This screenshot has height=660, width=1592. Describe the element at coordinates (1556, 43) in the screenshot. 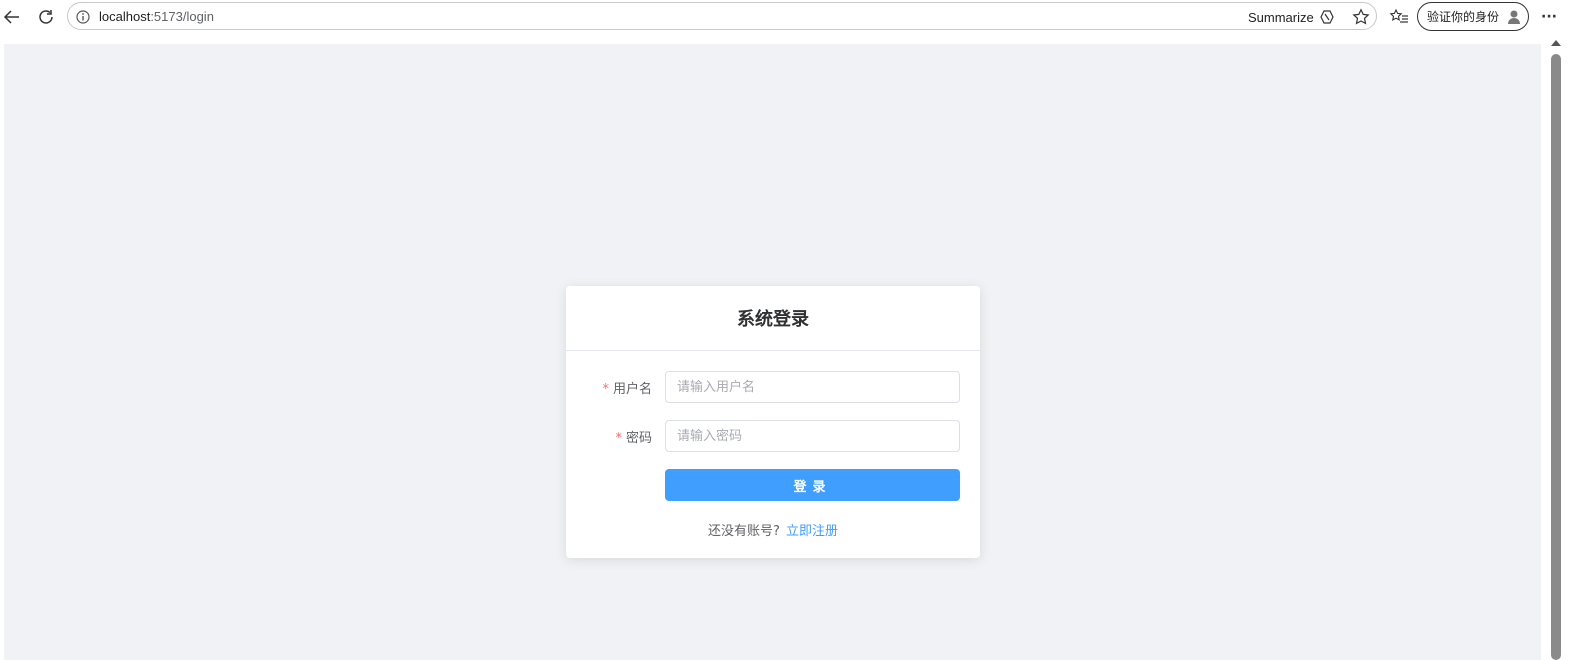

I see `scroll-up-arrow-icon` at that location.